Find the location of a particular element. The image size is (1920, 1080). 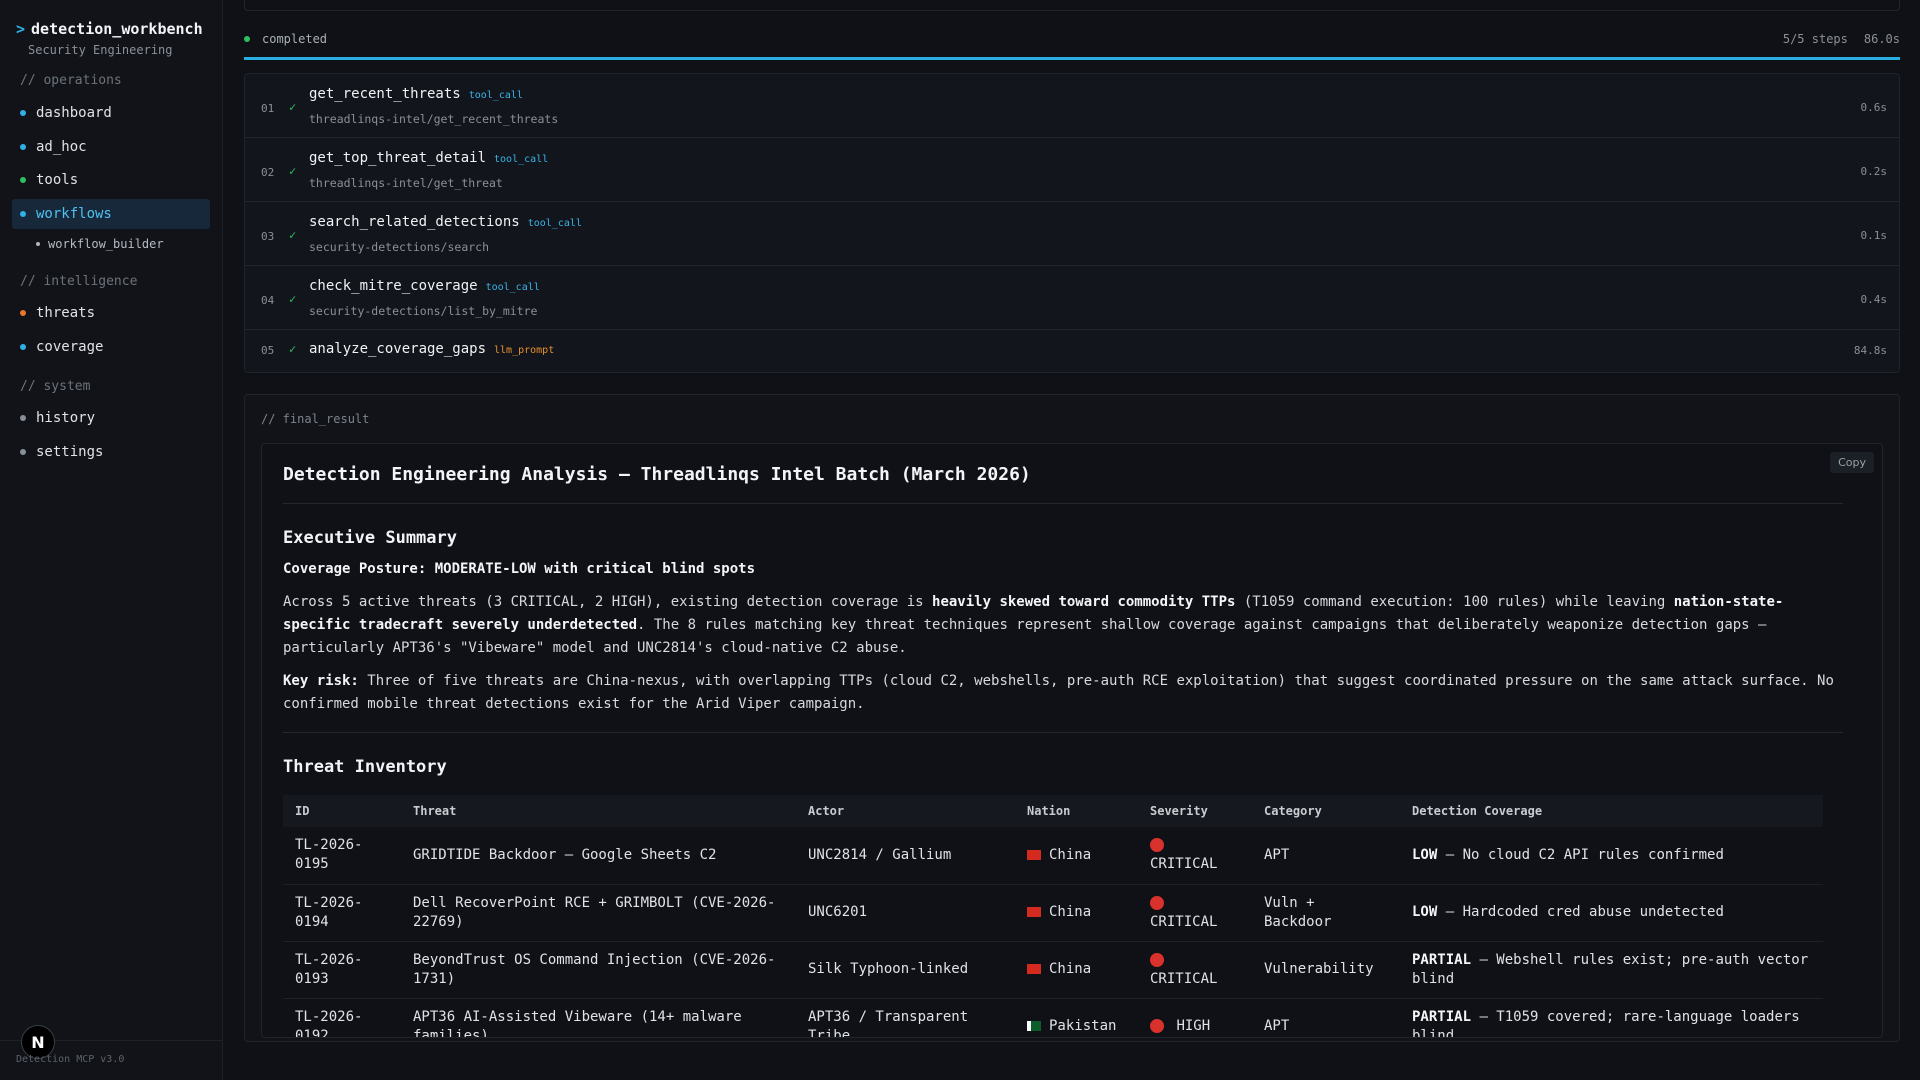

step-duration: 0.1s is located at coordinates (1874, 235).